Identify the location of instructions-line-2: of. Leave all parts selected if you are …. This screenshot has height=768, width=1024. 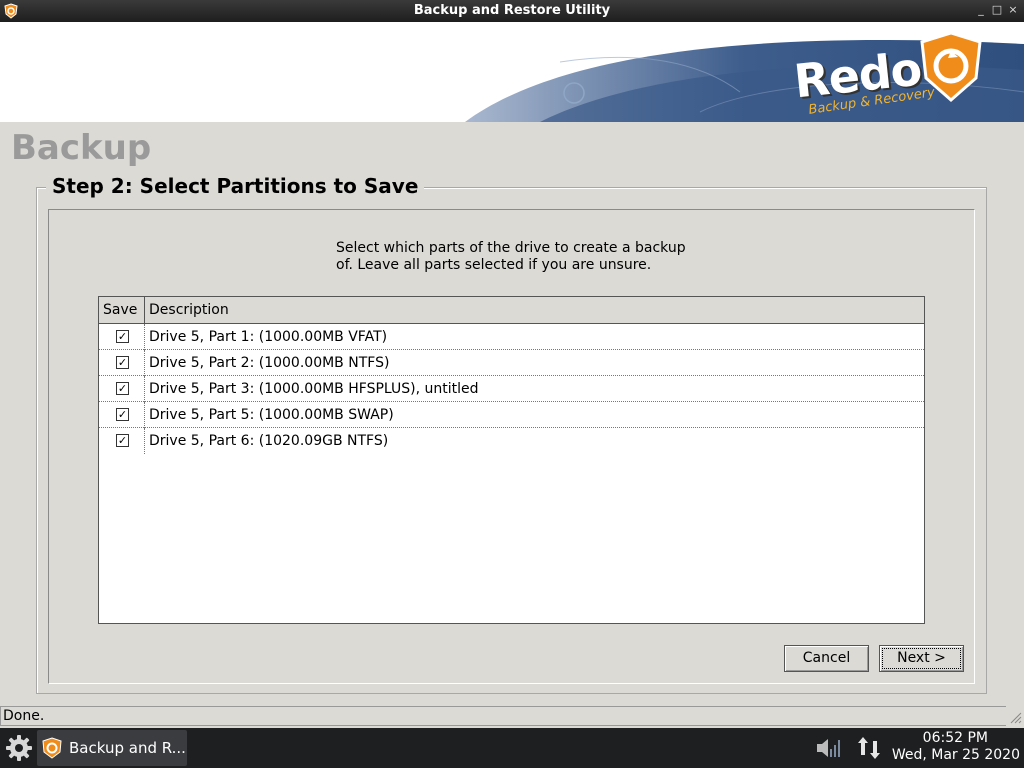
(494, 265).